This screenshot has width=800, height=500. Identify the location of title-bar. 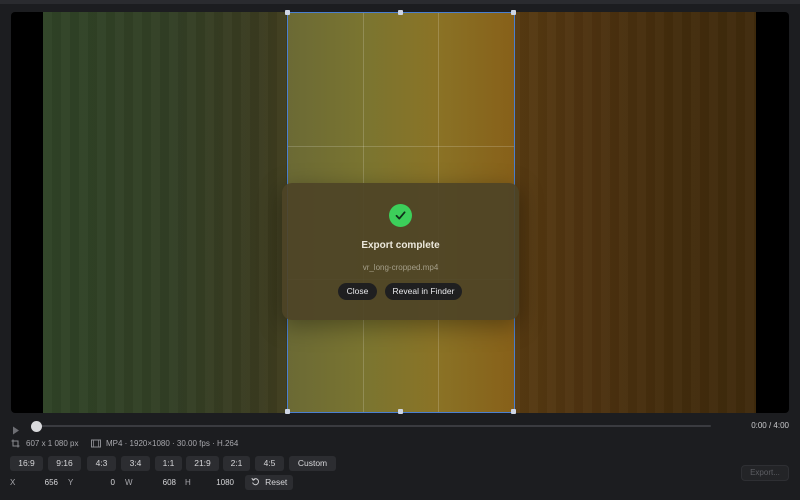
(400, 2).